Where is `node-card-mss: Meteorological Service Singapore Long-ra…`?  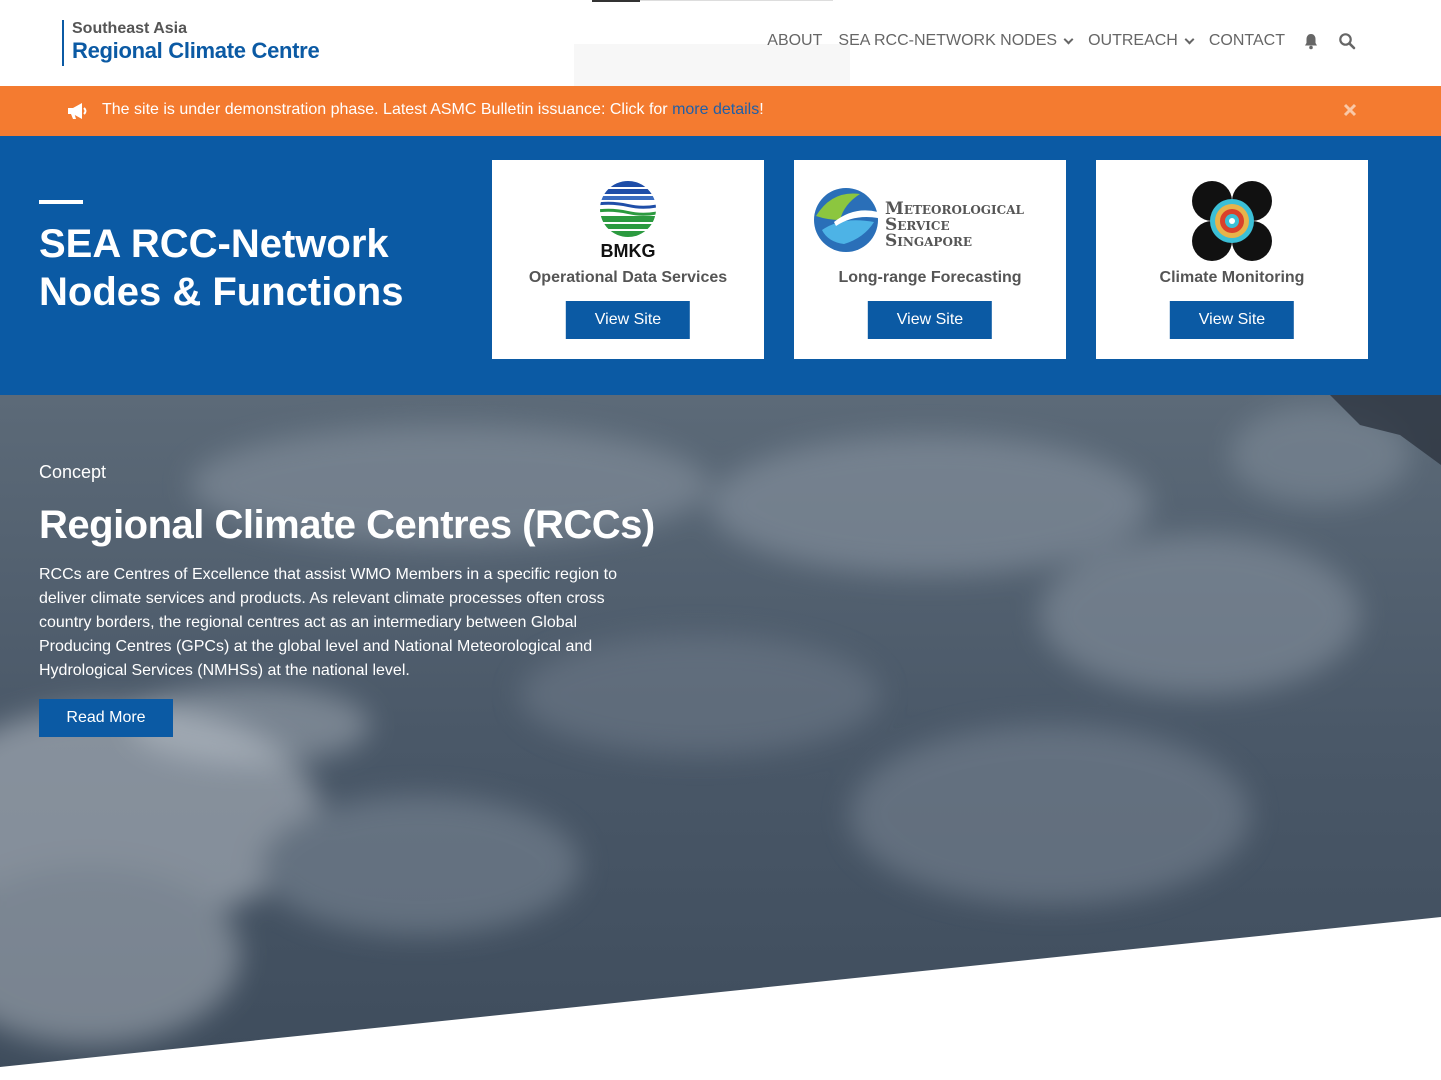
node-card-mss: Meteorological Service Singapore Long-ra… is located at coordinates (930, 259).